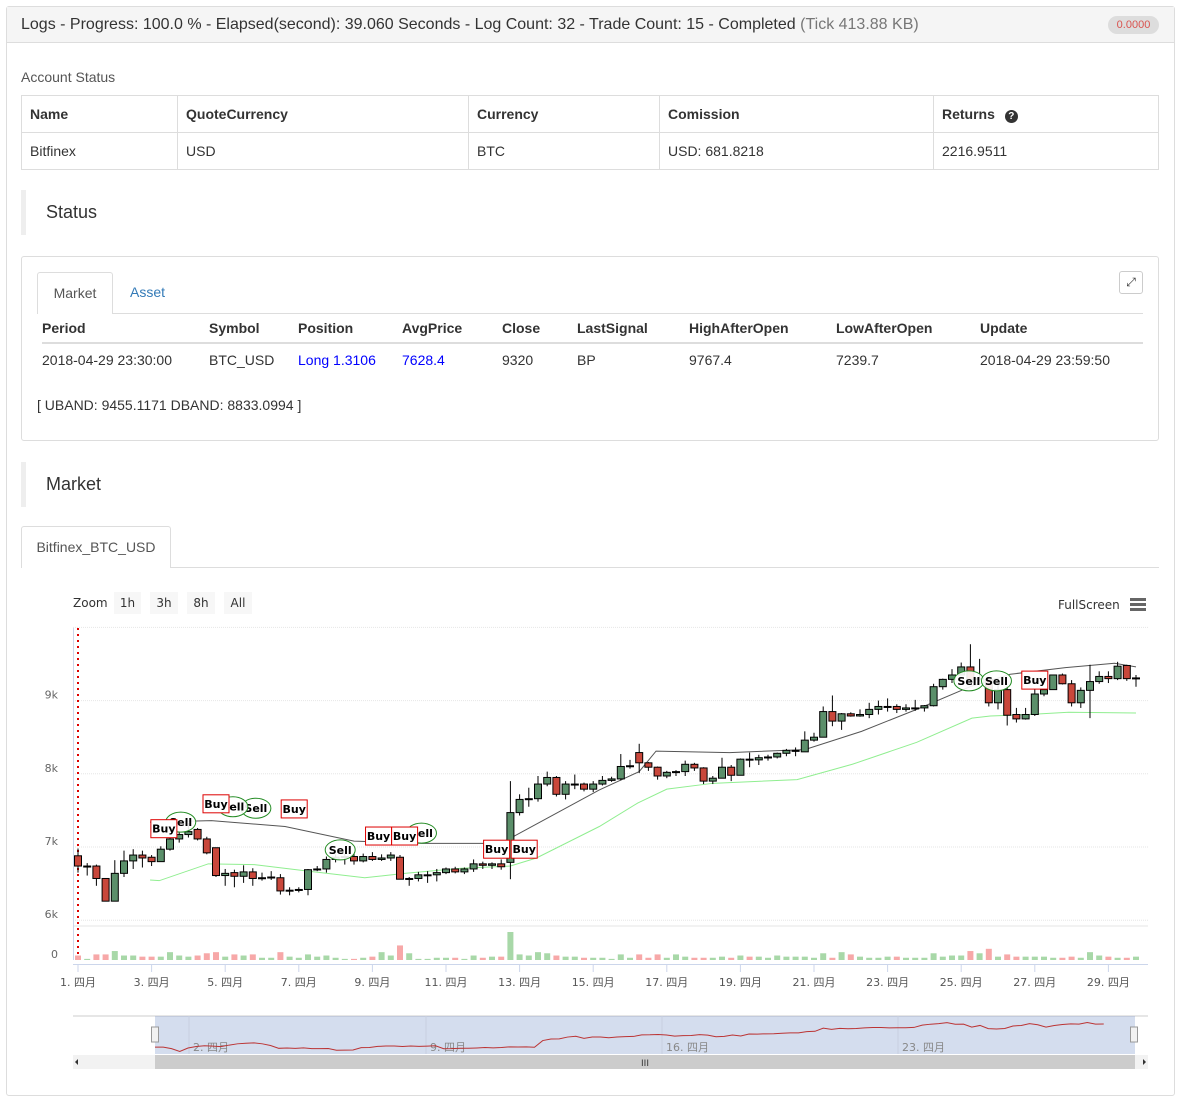 The height and width of the screenshot is (1096, 1184). Describe the element at coordinates (78, 982) in the screenshot. I see `x-tick-label: 1. 四月` at that location.